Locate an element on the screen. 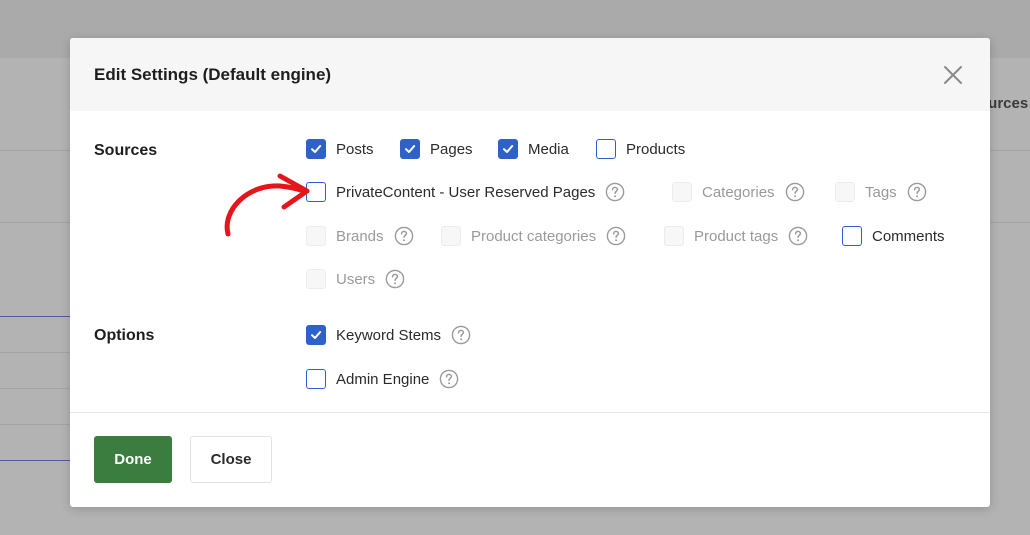 This screenshot has width=1030, height=535. done-button: Done is located at coordinates (133, 459).